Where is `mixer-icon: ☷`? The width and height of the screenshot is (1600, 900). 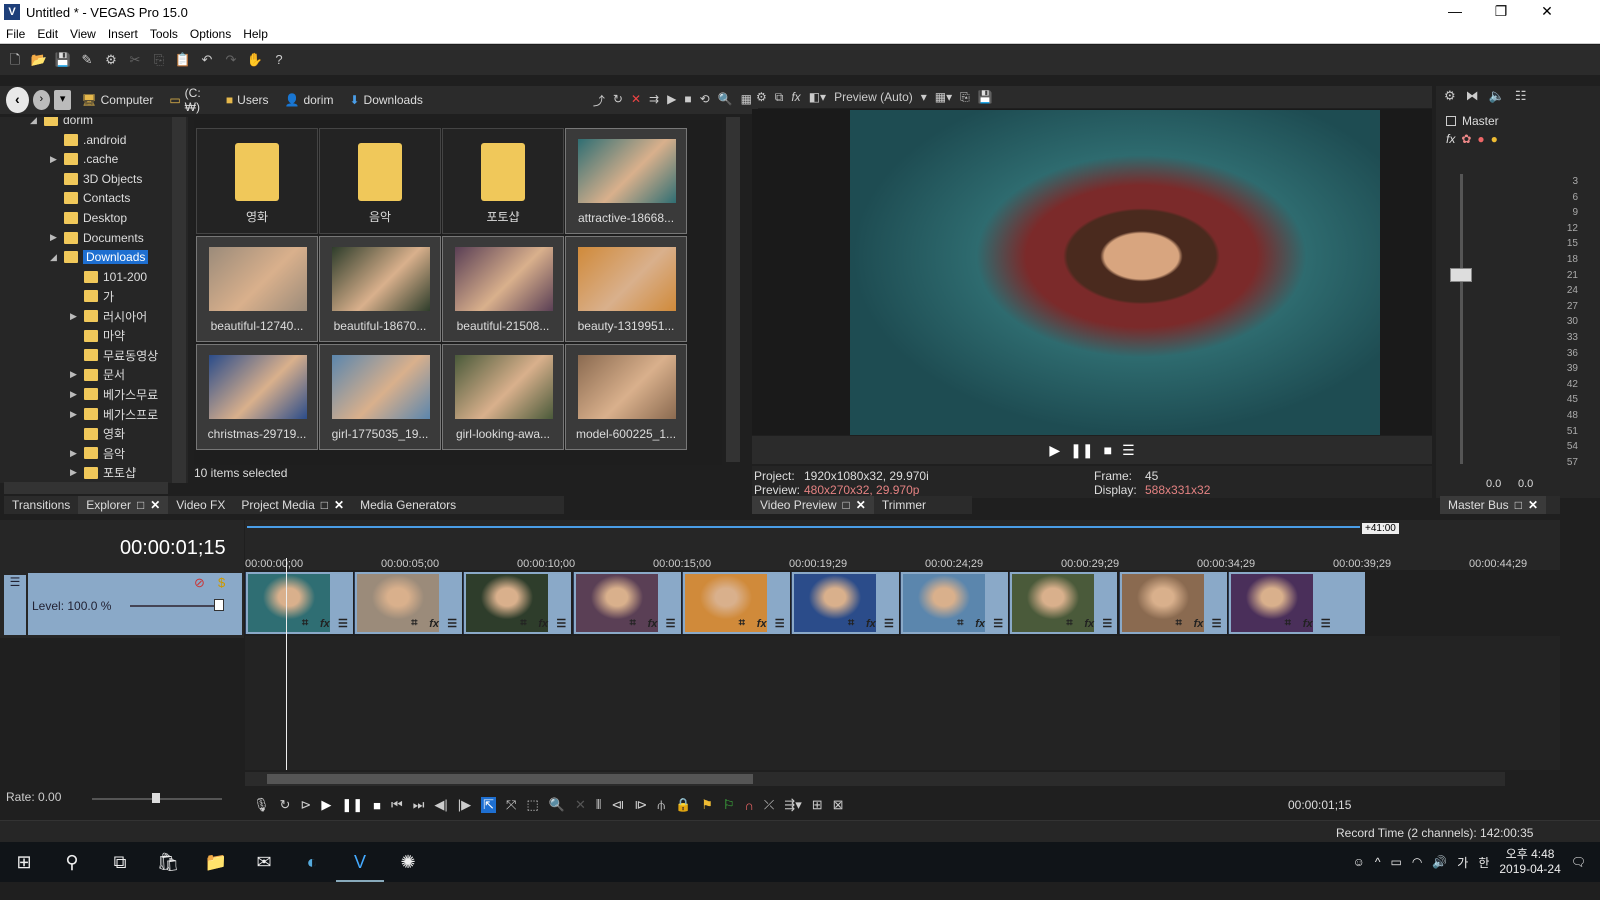
mixer-icon: ☷ is located at coordinates (1521, 96).